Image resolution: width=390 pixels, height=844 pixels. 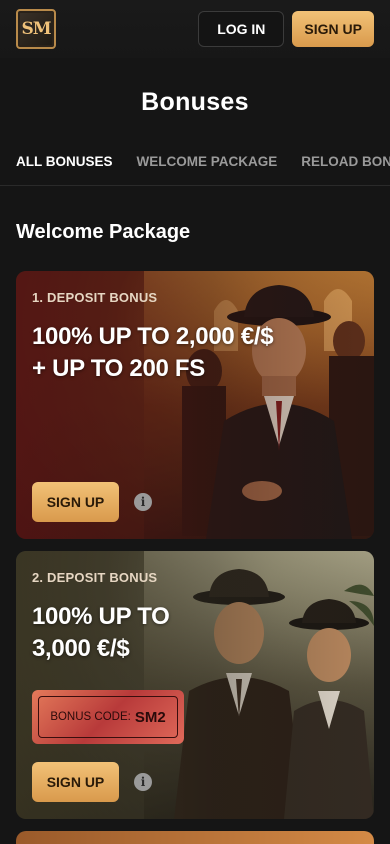 I want to click on bonus-tabs: ALL BONUSES WELCOME PACKAGE RELOAD BONUS, so click(x=195, y=168).